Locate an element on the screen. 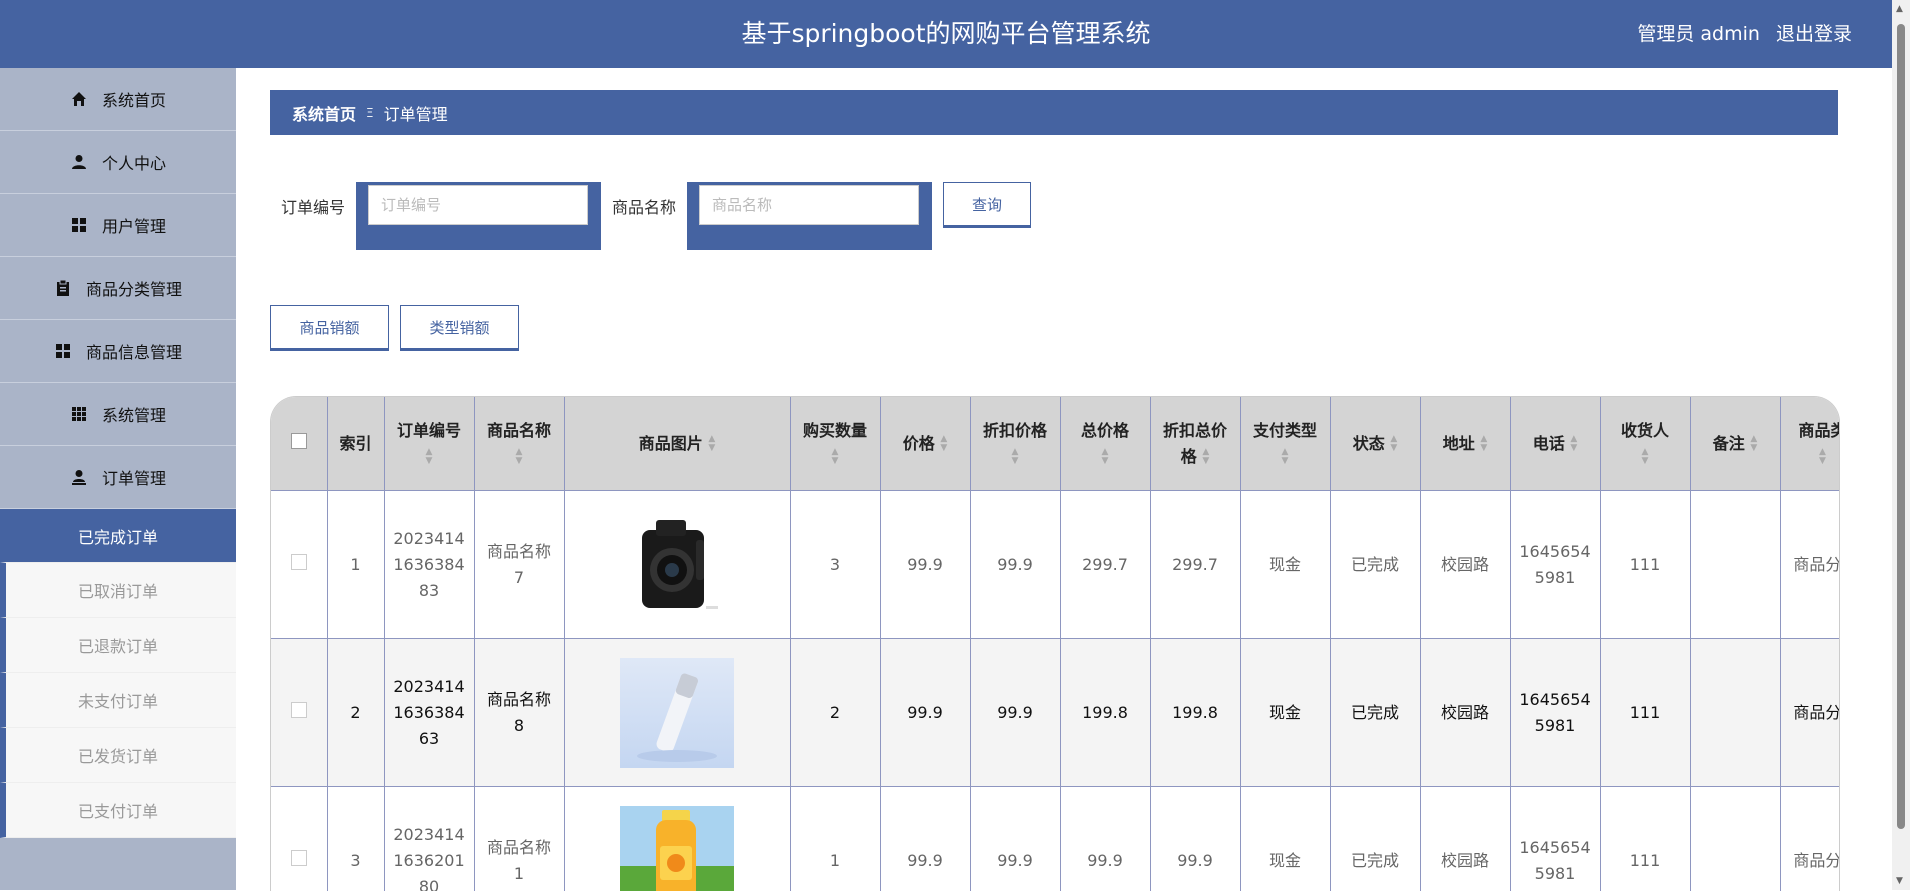 Image resolution: width=1910 pixels, height=891 pixels. submenu-unpaid-orders: 未支付订单 is located at coordinates (118, 700).